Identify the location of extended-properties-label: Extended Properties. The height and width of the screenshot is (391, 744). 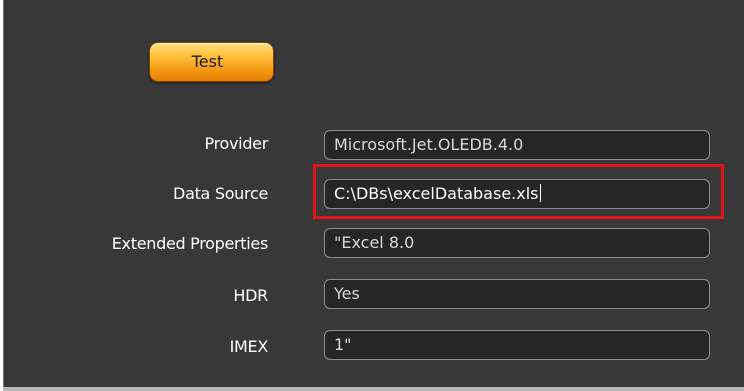
(190, 243).